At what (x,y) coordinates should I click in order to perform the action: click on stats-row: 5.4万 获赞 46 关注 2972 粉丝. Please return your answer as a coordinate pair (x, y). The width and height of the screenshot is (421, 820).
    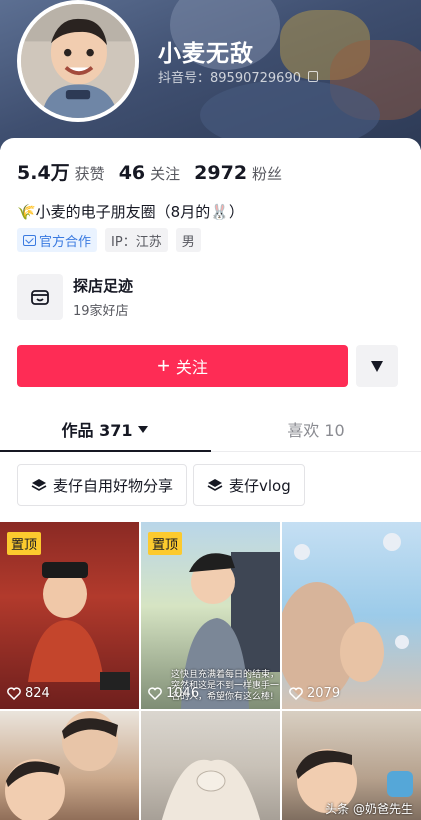
    Looking at the image, I should click on (149, 171).